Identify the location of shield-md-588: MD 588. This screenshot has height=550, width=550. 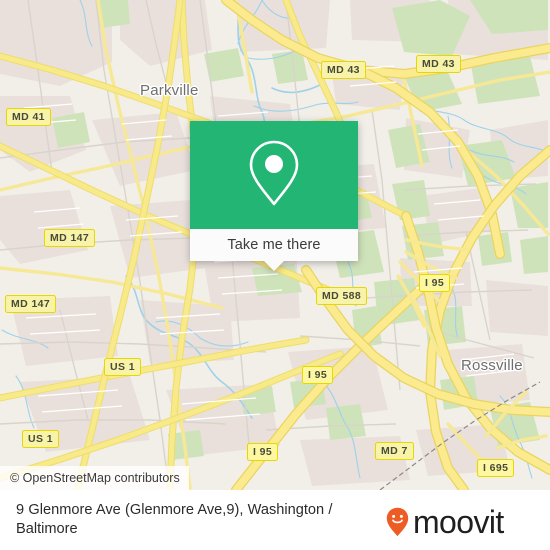
(342, 296).